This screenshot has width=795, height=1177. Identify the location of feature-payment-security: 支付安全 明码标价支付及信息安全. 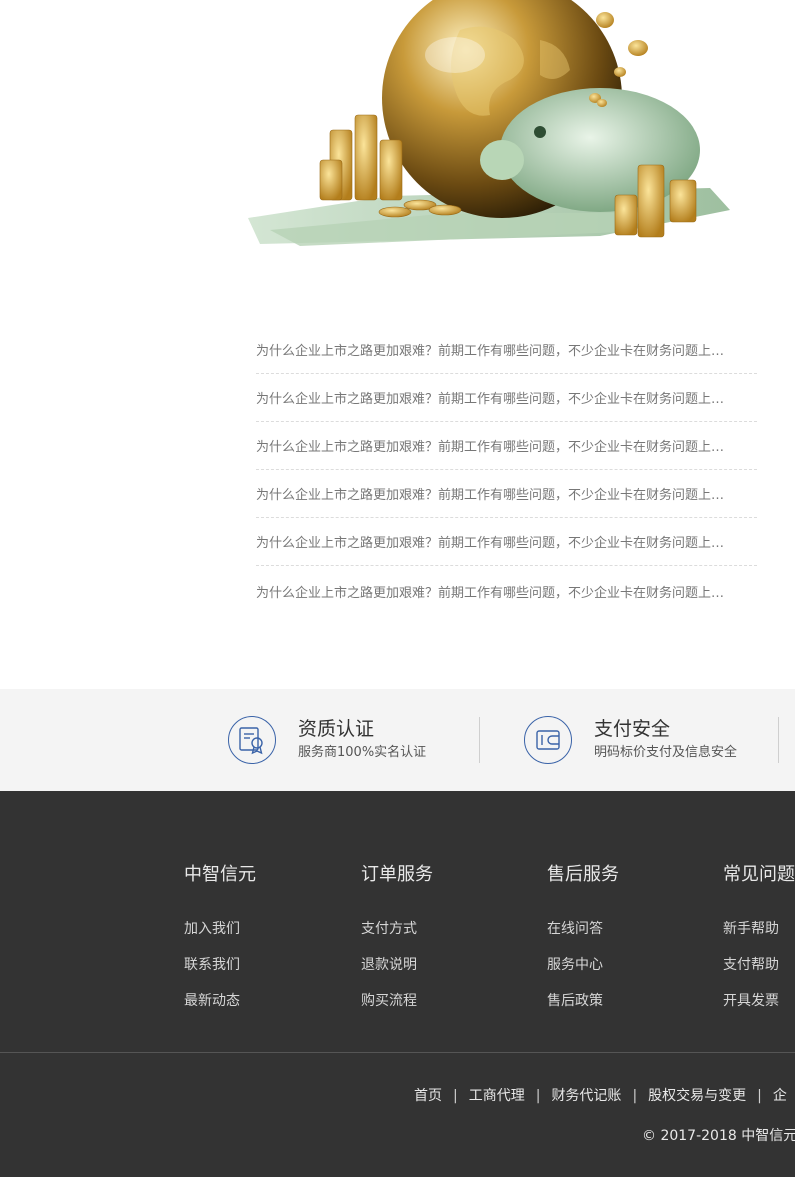
(630, 740).